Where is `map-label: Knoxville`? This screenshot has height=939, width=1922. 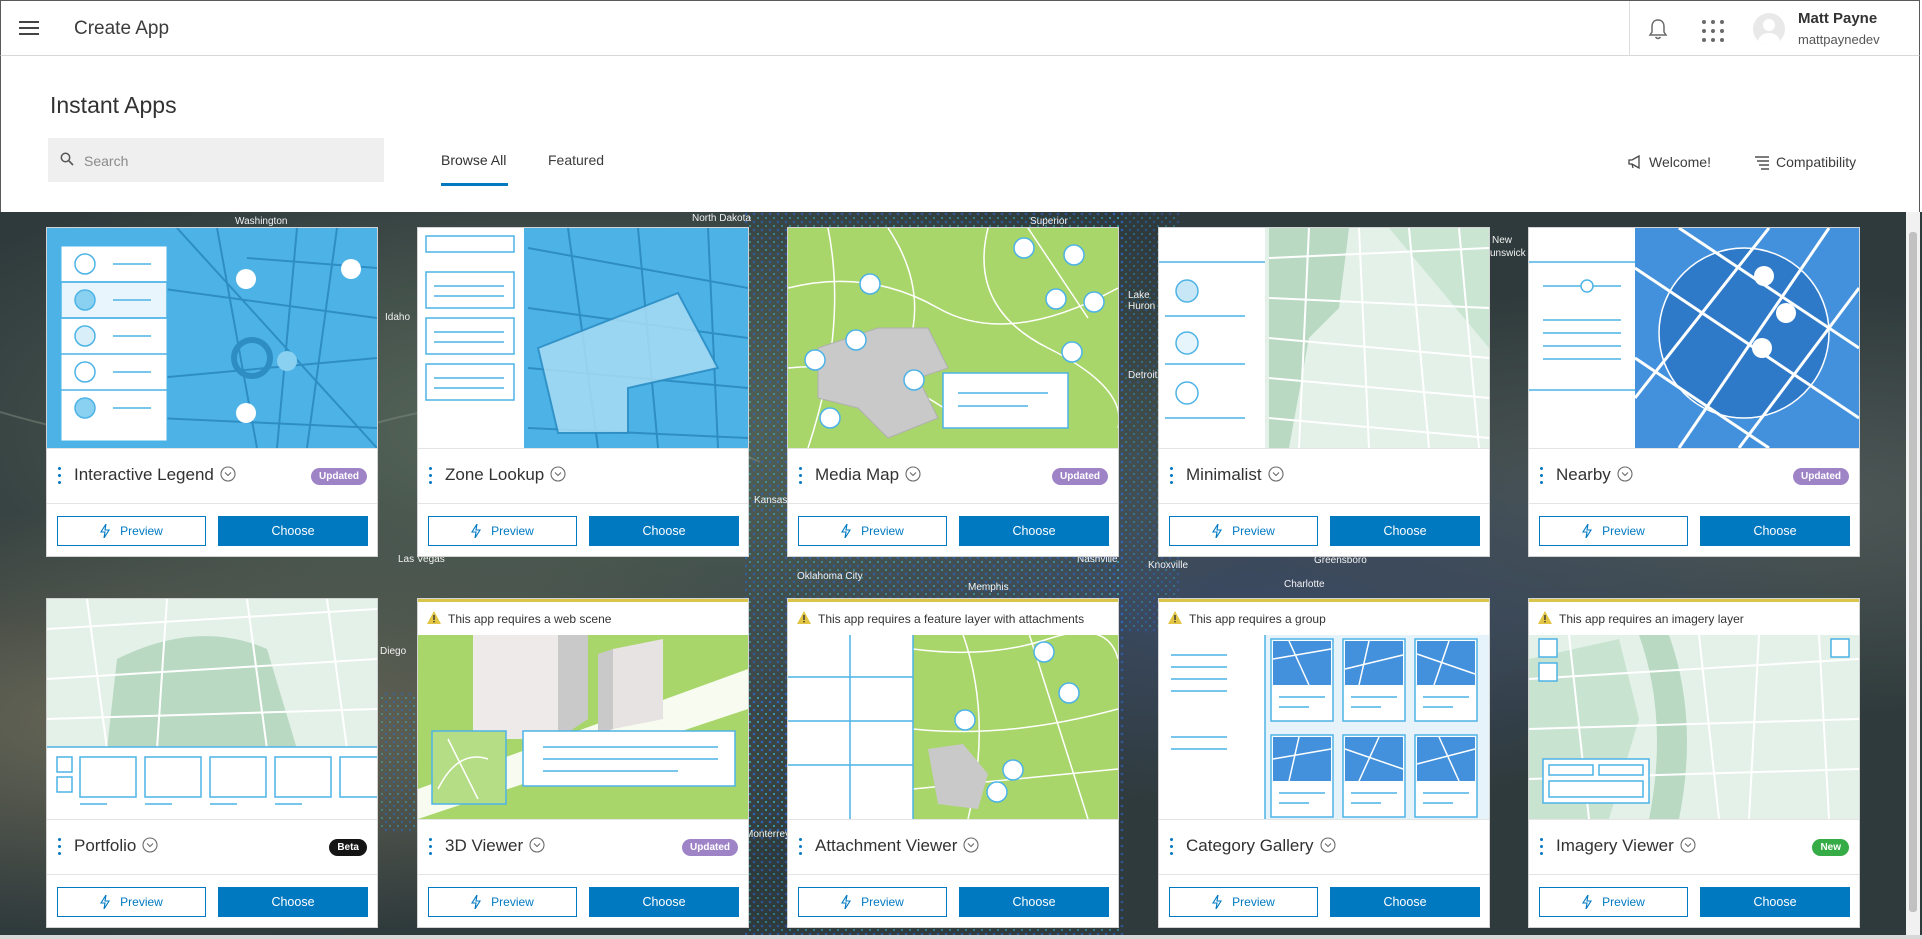 map-label: Knoxville is located at coordinates (1168, 565).